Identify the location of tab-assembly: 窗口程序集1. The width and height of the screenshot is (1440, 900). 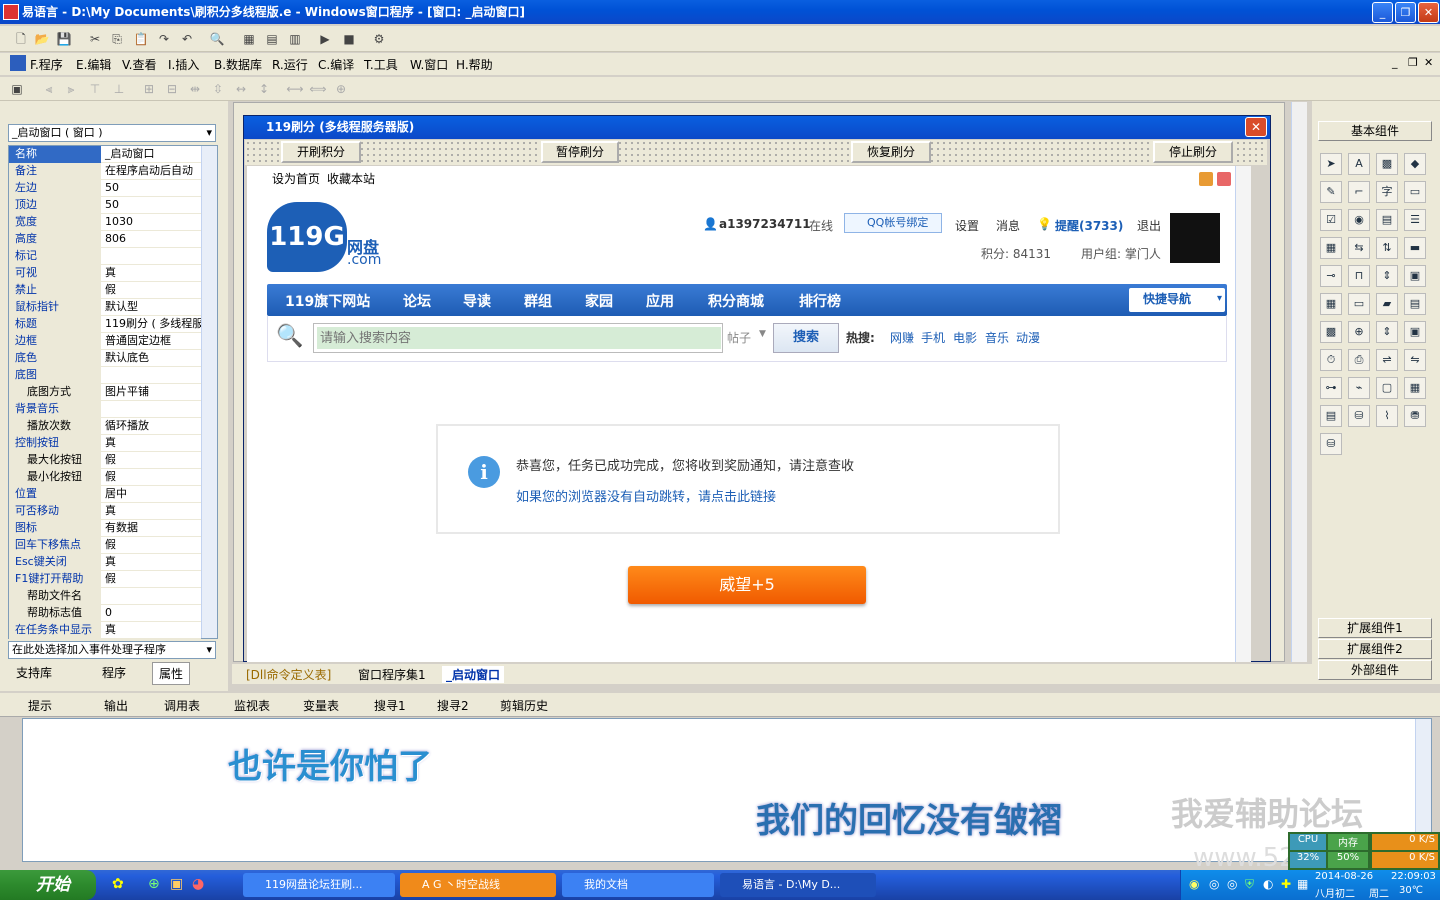
(392, 674).